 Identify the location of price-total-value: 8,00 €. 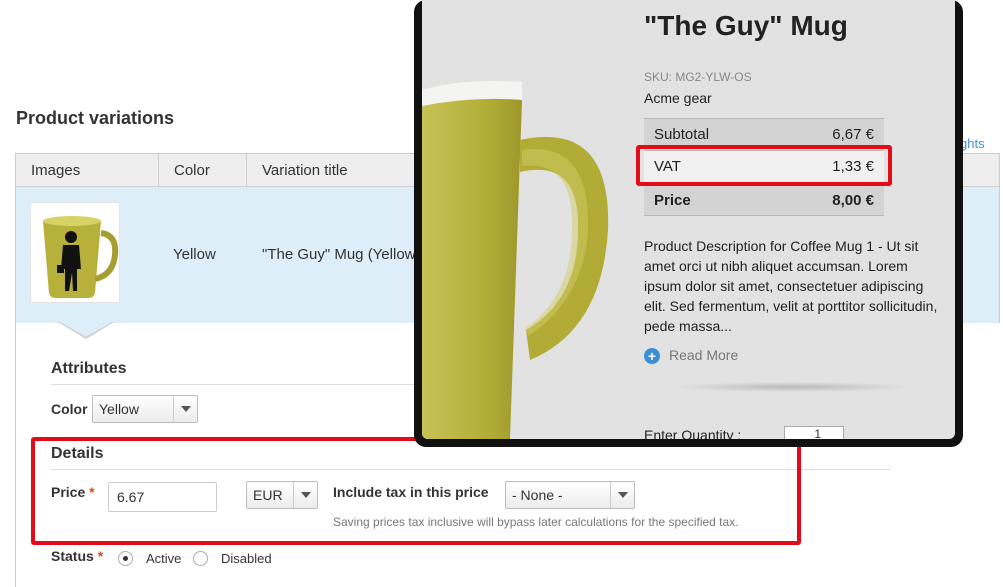
(853, 200).